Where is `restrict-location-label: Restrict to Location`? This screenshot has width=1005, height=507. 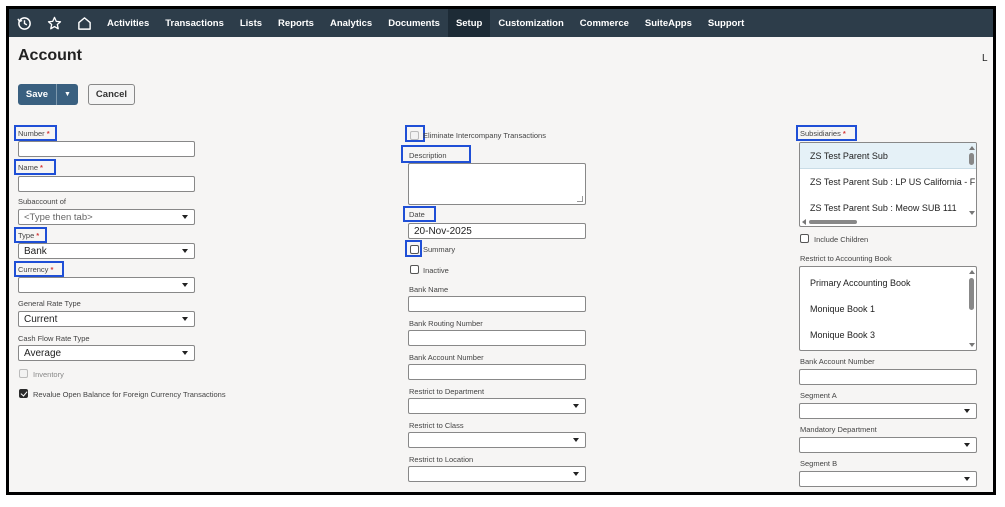 restrict-location-label: Restrict to Location is located at coordinates (441, 459).